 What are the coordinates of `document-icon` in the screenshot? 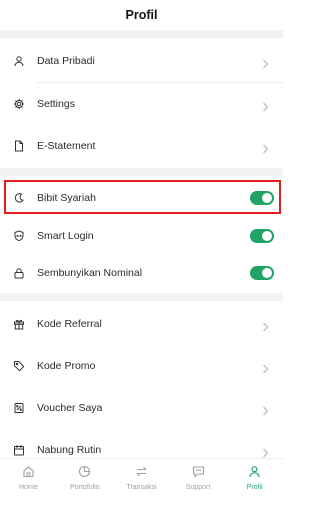 It's located at (19, 146).